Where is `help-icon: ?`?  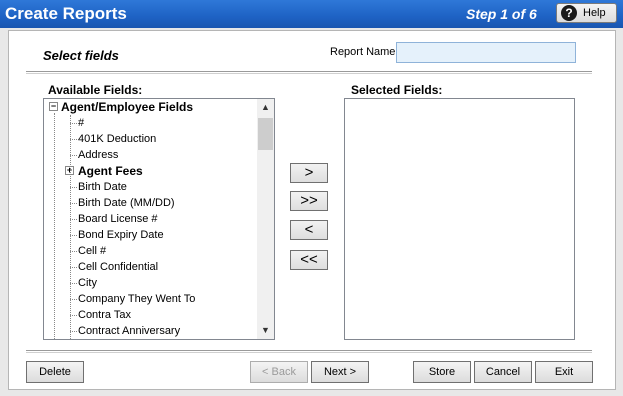
help-icon: ? is located at coordinates (569, 13).